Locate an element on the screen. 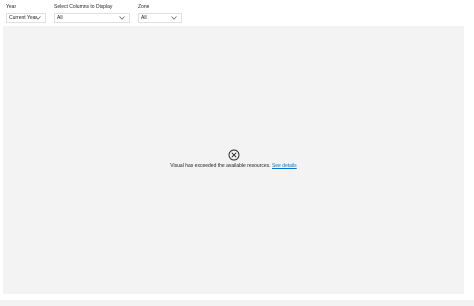 This screenshot has height=306, width=474. year-dropdown: Current Year is located at coordinates (26, 18).